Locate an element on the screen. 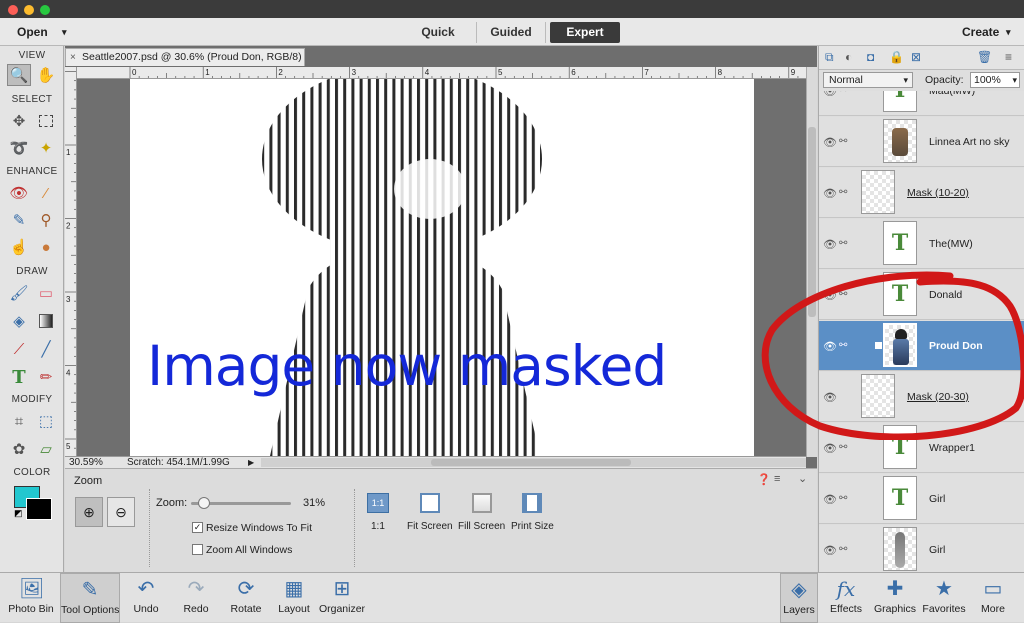 Image resolution: width=1024 pixels, height=623 pixels. pencil-tool-icon: ✏ is located at coordinates (46, 377).